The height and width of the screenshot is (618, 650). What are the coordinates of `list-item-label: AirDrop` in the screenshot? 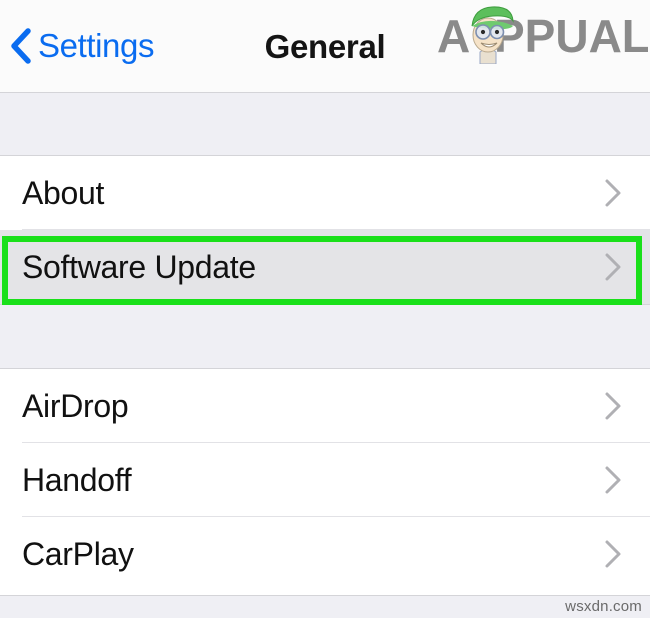 It's located at (75, 406).